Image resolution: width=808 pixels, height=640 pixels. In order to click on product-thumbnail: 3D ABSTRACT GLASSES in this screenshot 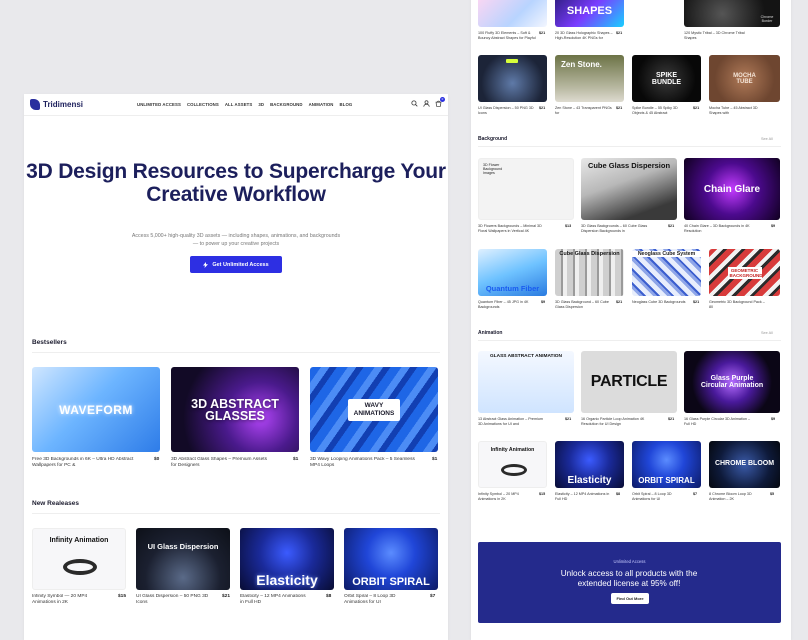, I will do `click(235, 409)`.